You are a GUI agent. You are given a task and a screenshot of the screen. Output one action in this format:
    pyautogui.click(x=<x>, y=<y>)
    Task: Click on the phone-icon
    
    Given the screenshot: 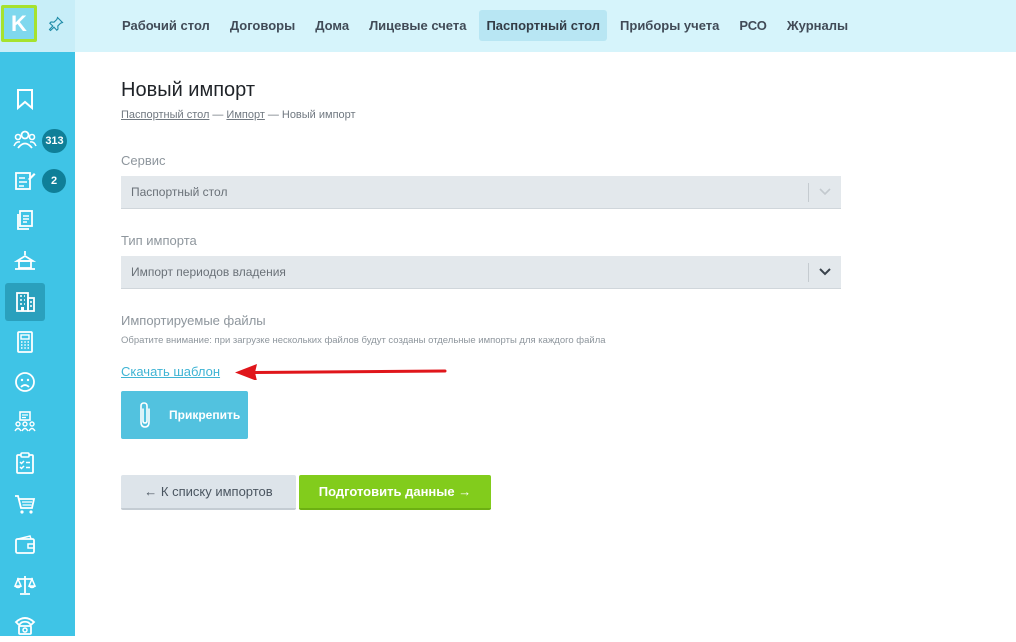 What is the action you would take?
    pyautogui.click(x=25, y=625)
    